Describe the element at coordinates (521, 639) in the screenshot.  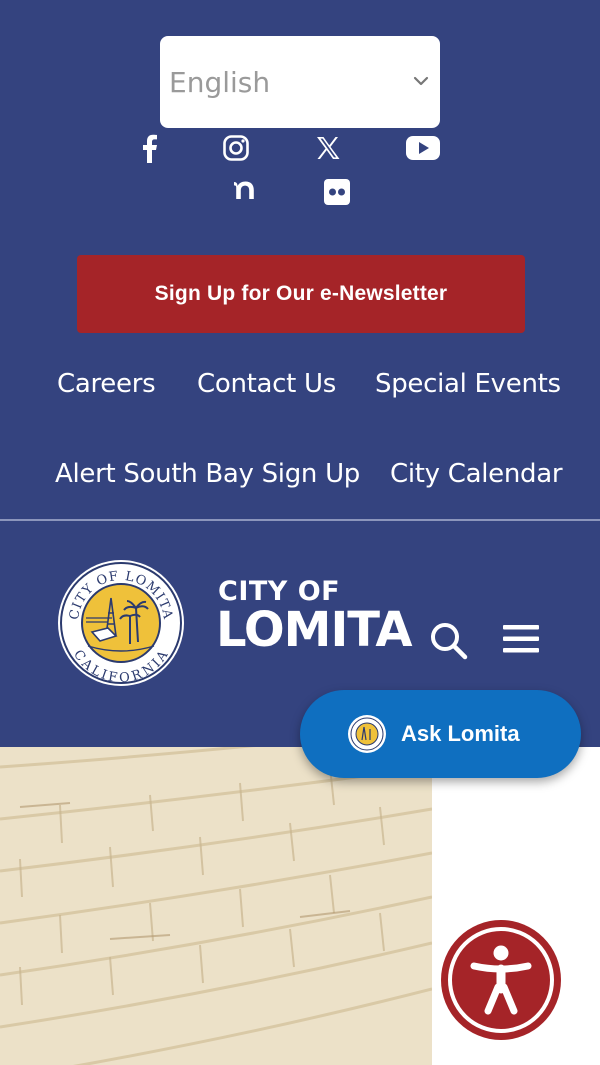
I see `hamburger-menu-icon` at that location.